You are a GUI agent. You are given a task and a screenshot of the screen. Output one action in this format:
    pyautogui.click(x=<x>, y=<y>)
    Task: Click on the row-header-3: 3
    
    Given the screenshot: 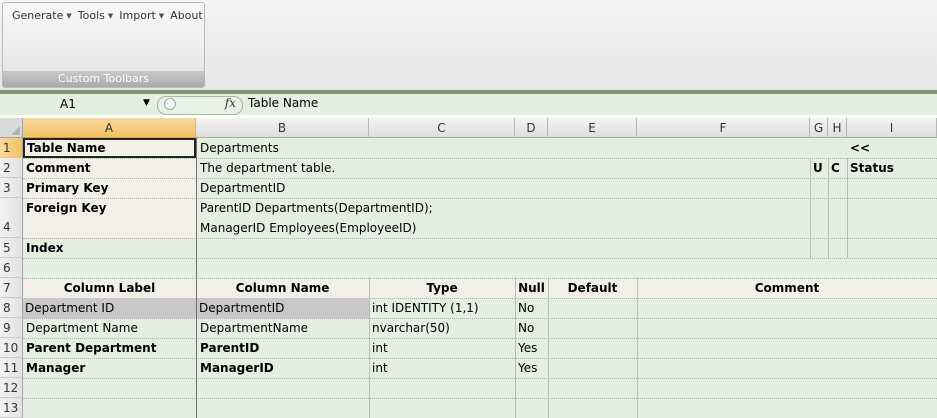 What is the action you would take?
    pyautogui.click(x=11, y=188)
    